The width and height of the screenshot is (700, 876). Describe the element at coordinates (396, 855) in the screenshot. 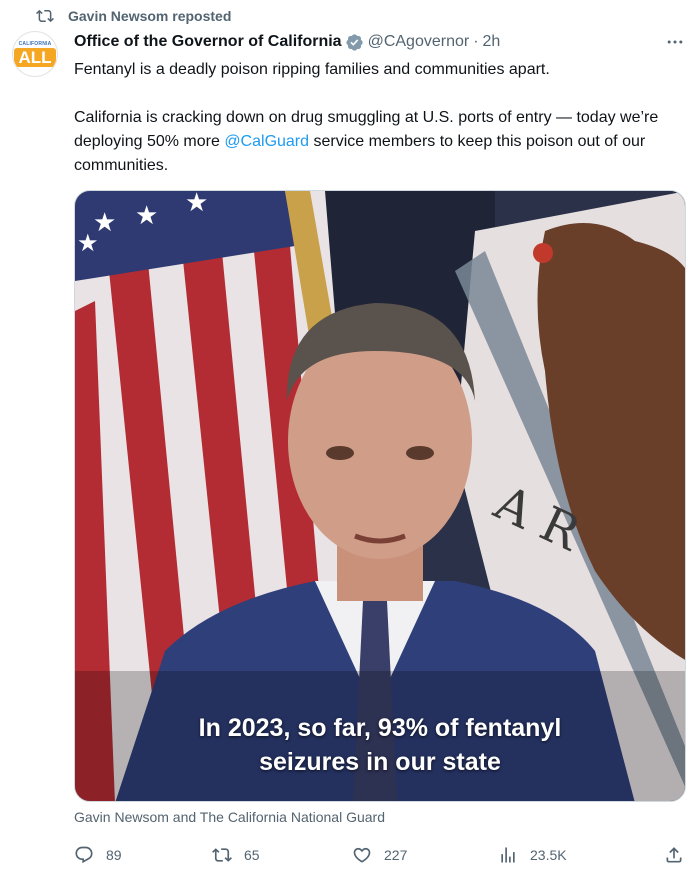

I see `like-count: 227` at that location.